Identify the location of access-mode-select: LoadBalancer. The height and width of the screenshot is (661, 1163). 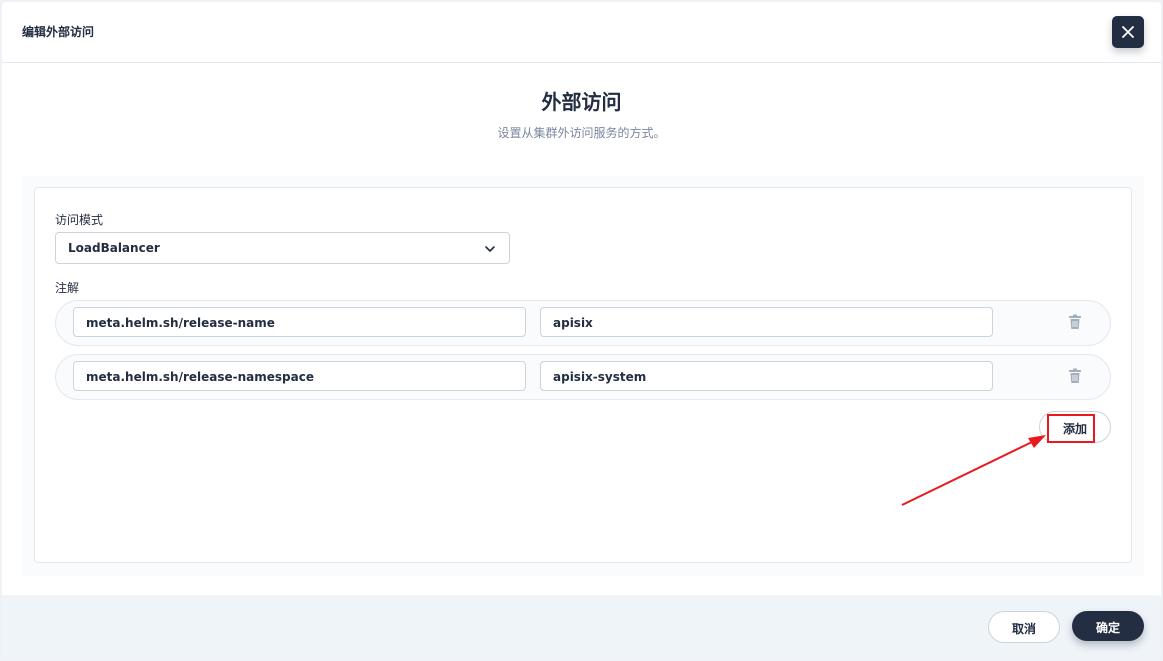
(282, 248).